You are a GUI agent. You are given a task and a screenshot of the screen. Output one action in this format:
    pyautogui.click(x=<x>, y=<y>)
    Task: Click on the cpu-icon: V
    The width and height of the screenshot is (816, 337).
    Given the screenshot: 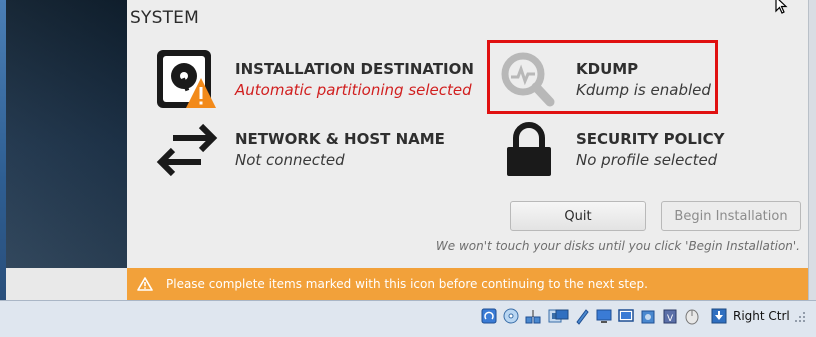 What is the action you would take?
    pyautogui.click(x=670, y=316)
    